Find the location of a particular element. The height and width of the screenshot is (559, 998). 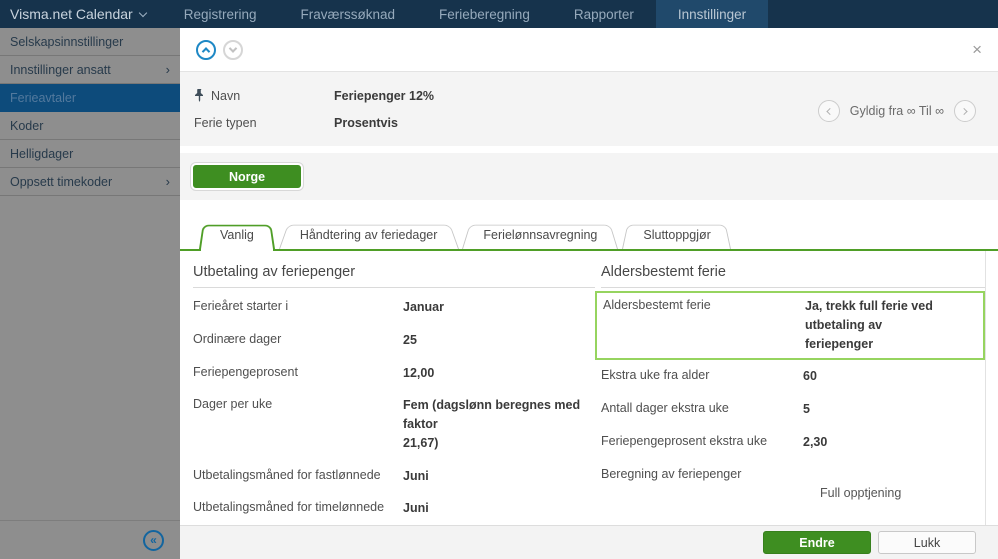

chevron-right-icon is located at coordinates (964, 111).